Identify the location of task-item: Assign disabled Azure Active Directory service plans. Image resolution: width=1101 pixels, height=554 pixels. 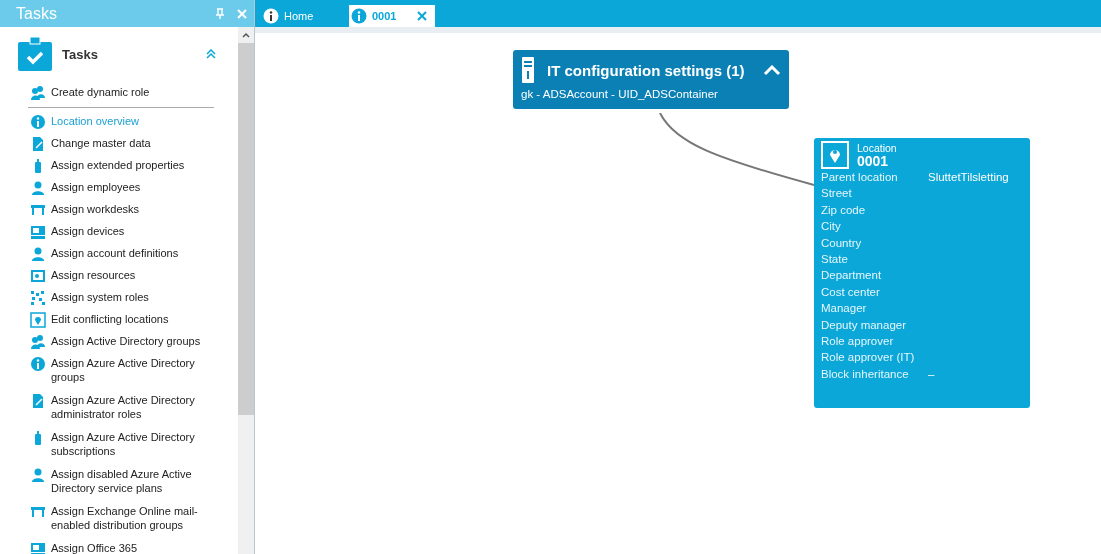
(120, 485).